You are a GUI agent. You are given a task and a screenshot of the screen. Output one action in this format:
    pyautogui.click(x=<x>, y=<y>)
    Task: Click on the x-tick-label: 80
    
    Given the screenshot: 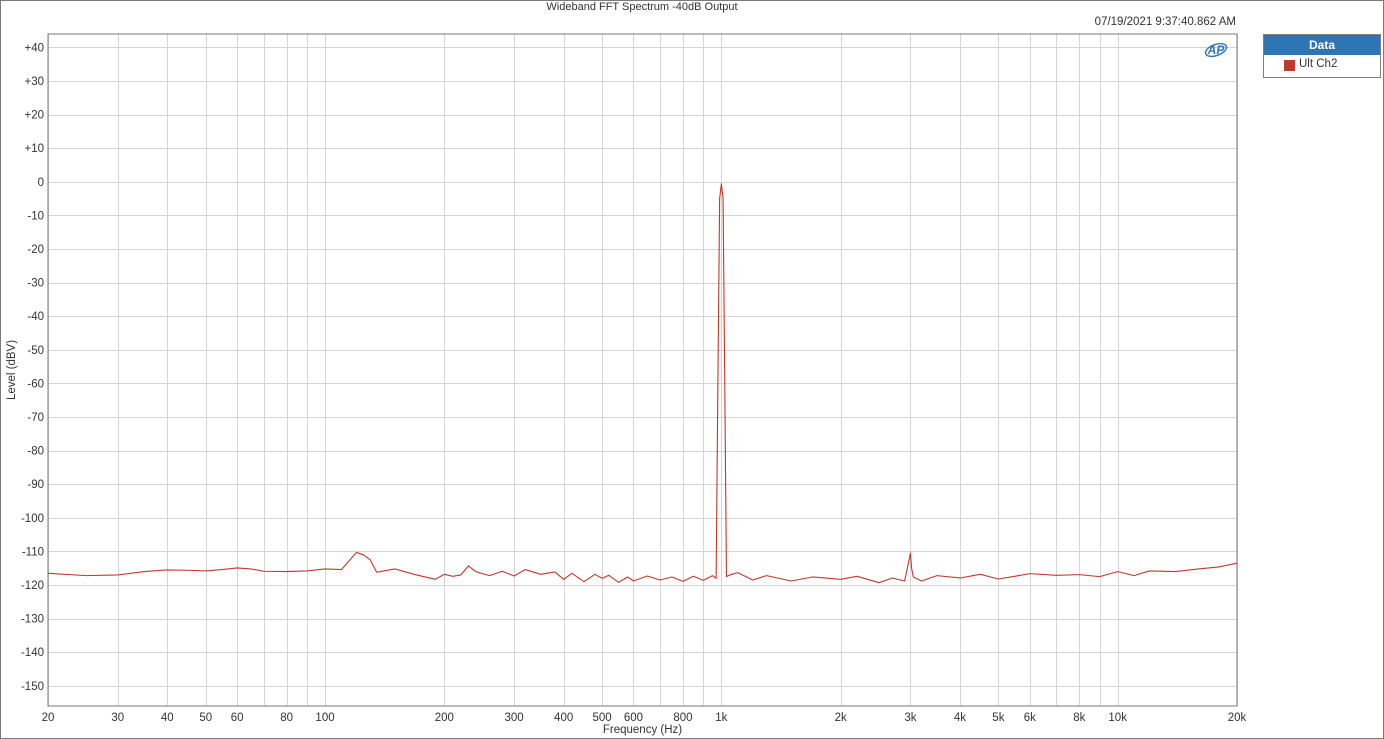 What is the action you would take?
    pyautogui.click(x=286, y=718)
    